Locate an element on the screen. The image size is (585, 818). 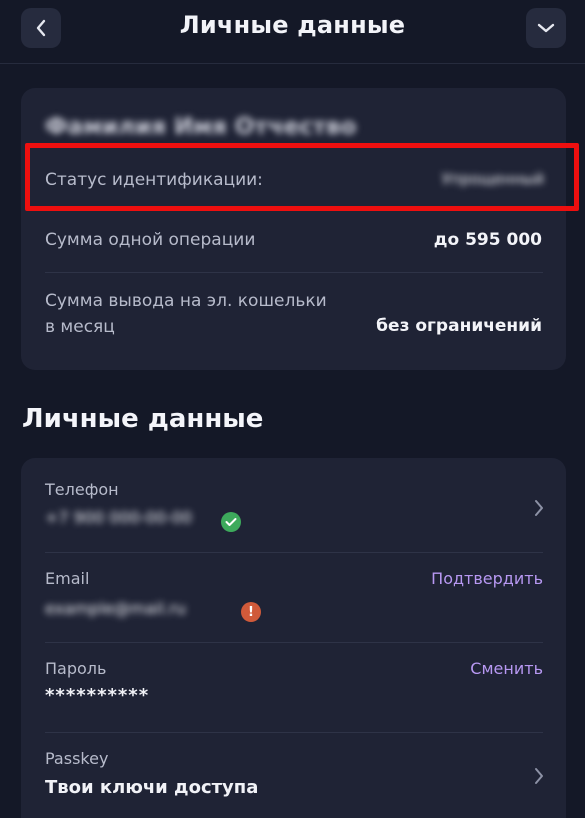
divider is located at coordinates (294, 272).